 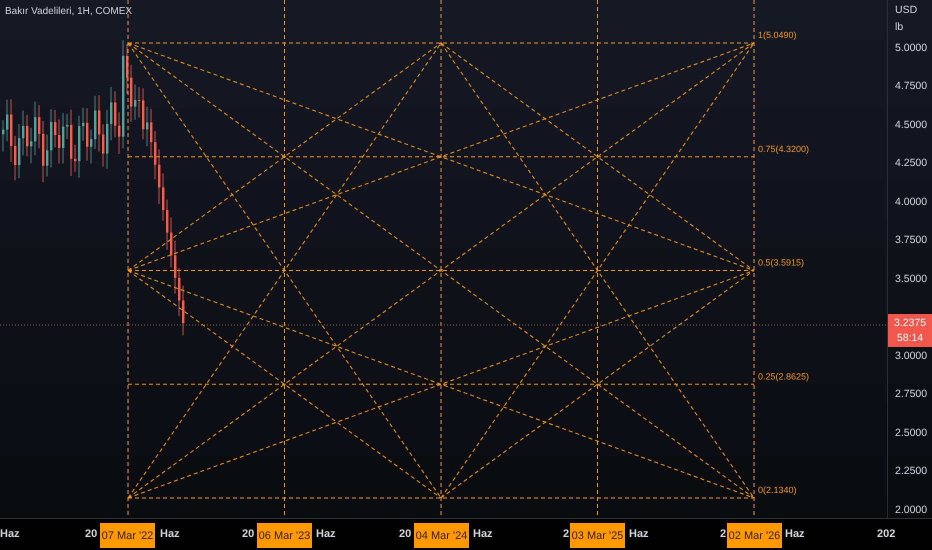 I want to click on price-tick-label: 2.0000, so click(x=911, y=510).